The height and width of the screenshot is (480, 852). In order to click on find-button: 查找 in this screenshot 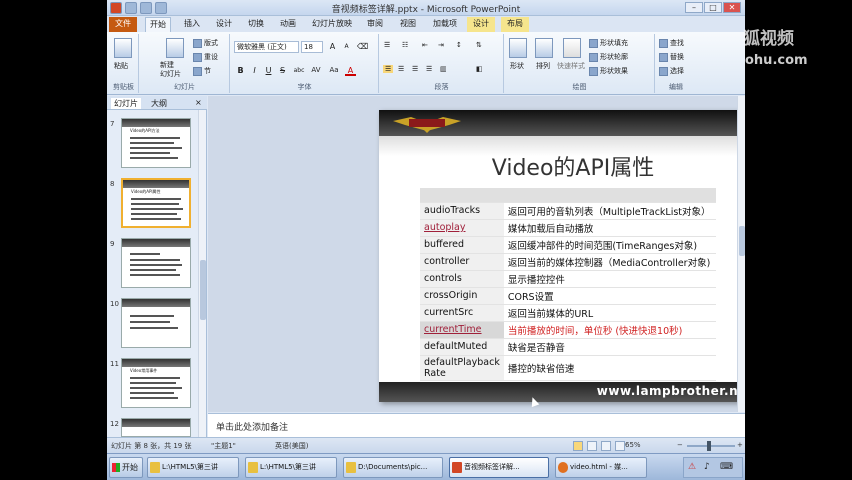, I will do `click(671, 43)`.